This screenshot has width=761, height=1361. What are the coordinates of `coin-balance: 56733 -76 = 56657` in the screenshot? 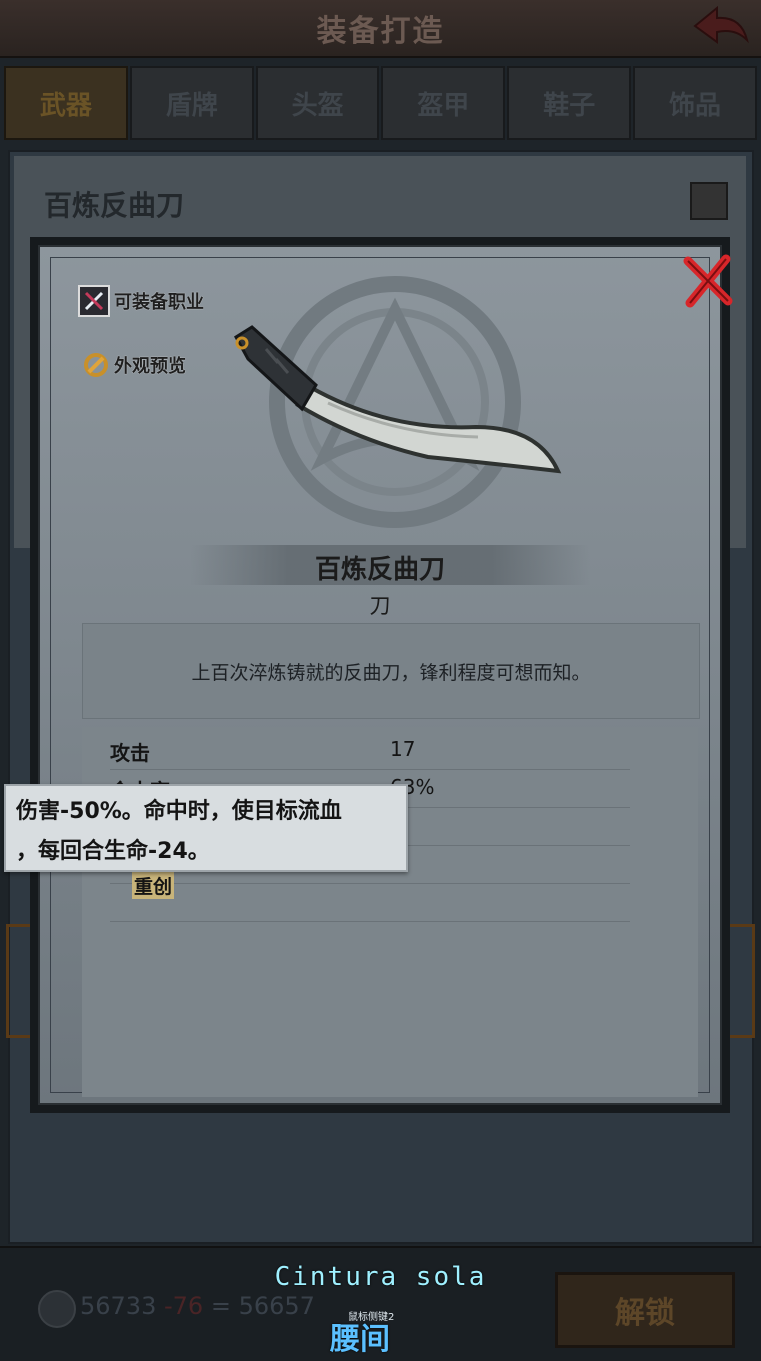 It's located at (197, 1306).